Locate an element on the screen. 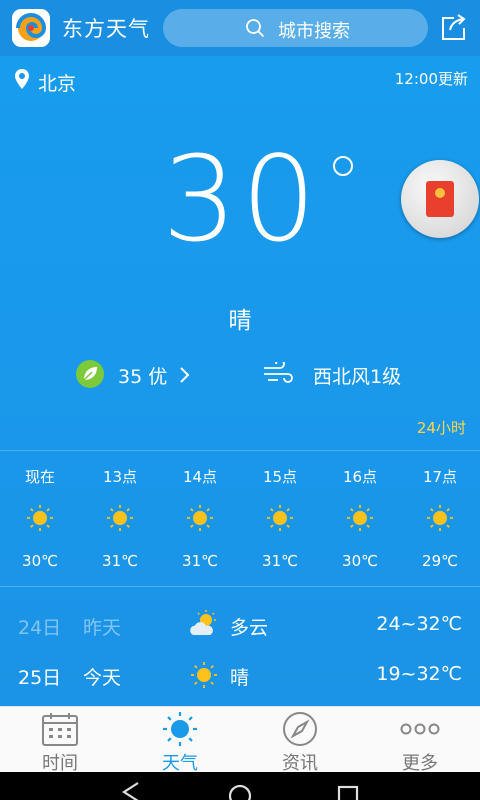 This screenshot has height=800, width=480. current-condition: 晴 is located at coordinates (240, 321).